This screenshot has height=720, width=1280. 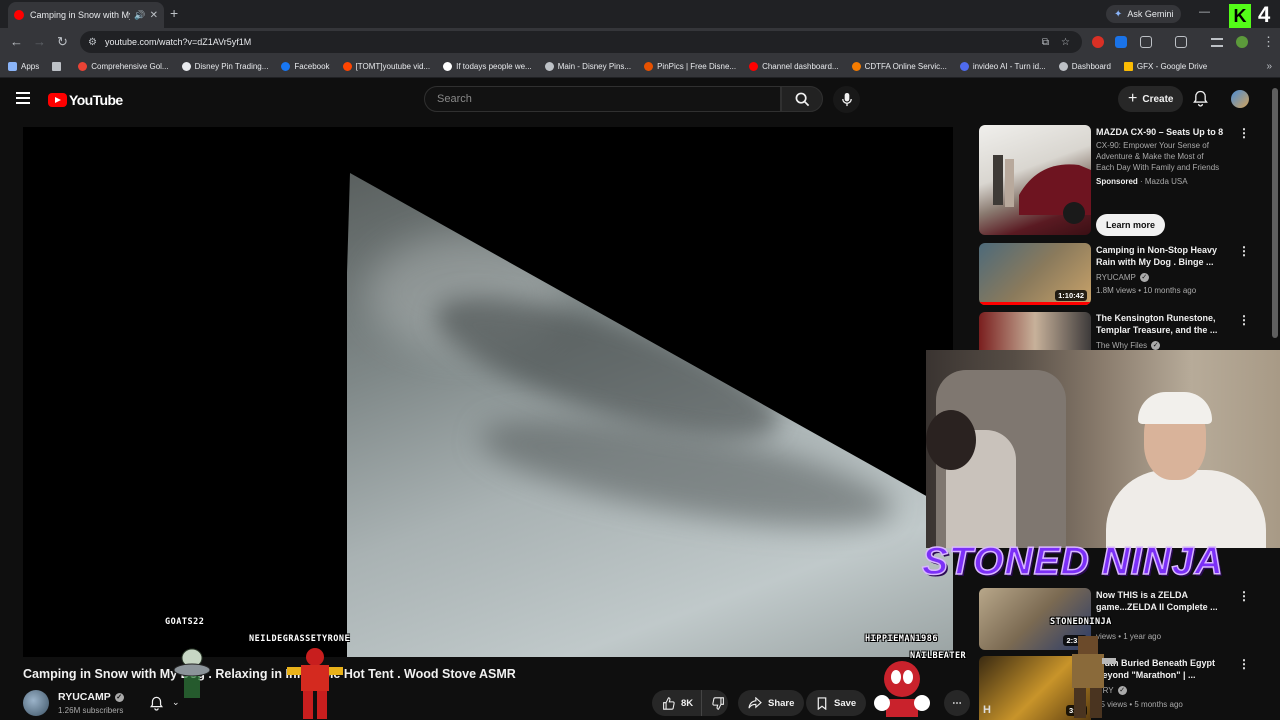 What do you see at coordinates (347, 66) in the screenshot?
I see `reddit-icon` at bounding box center [347, 66].